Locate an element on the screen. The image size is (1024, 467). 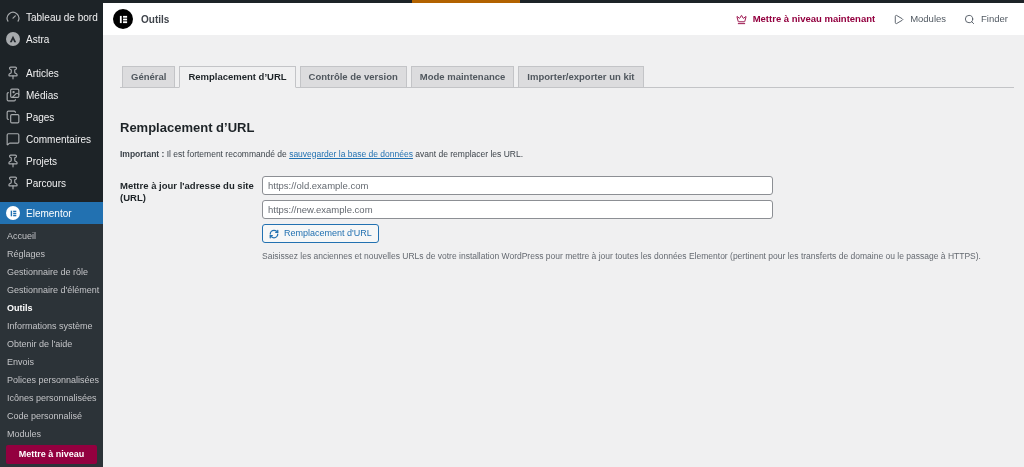
menu-item: Articles is located at coordinates (51, 73).